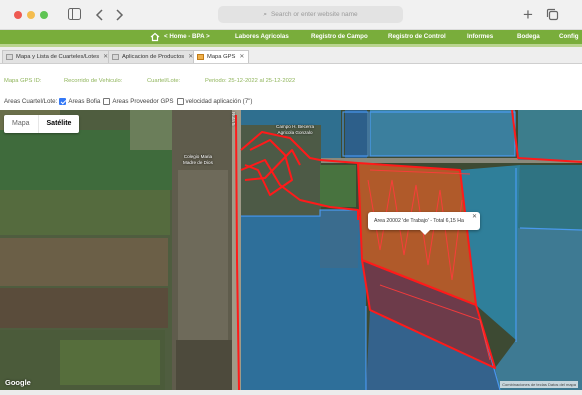 This screenshot has height=395, width=582. I want to click on filter-label: Areas Bofia, so click(84, 101).